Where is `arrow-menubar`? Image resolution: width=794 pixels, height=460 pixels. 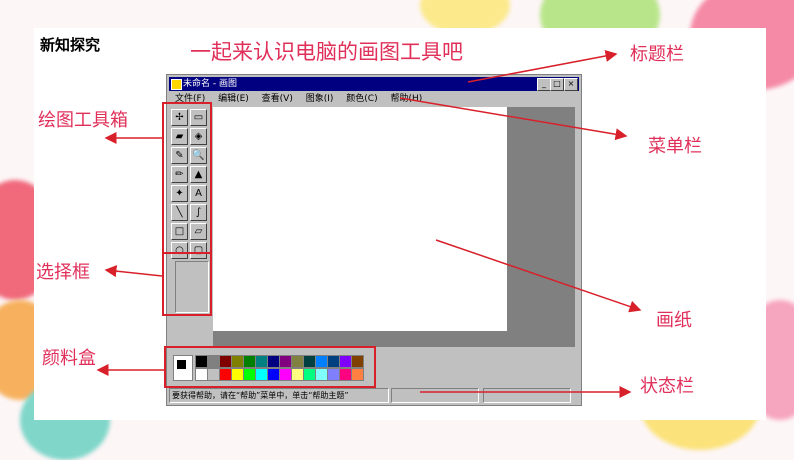
arrow-menubar is located at coordinates (513, 119).